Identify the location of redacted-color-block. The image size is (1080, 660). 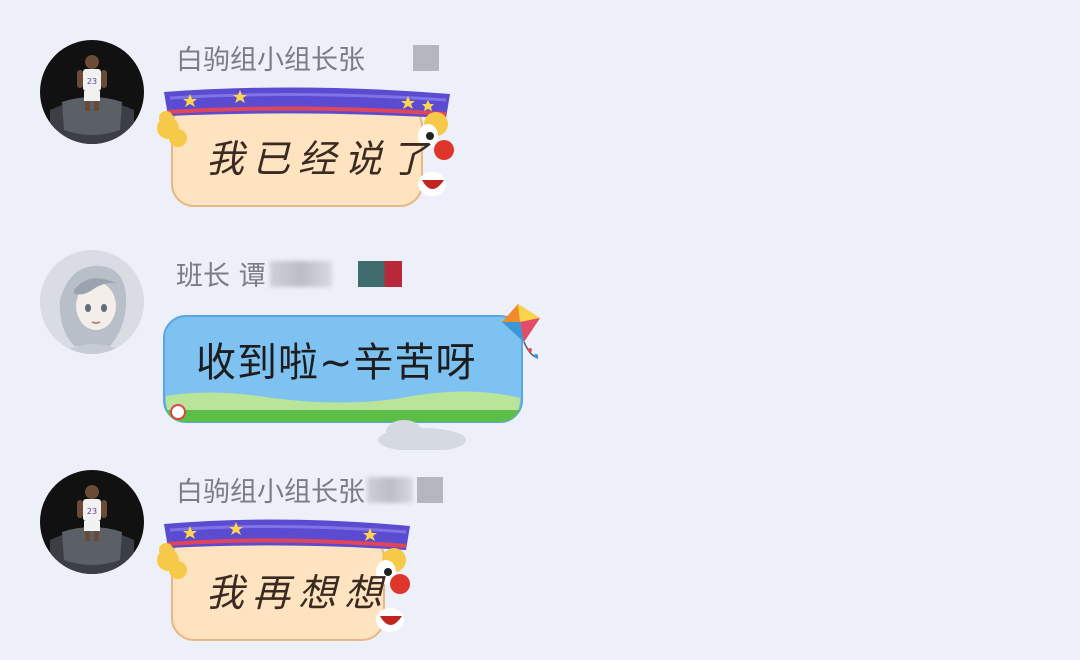
(379, 273).